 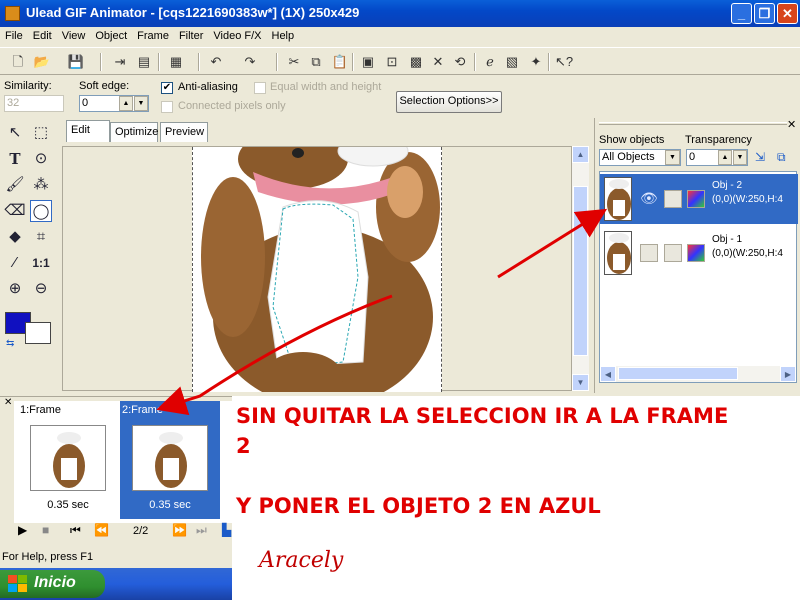 What do you see at coordinates (760, 157) in the screenshot?
I see `new-object-icon: ⇲` at bounding box center [760, 157].